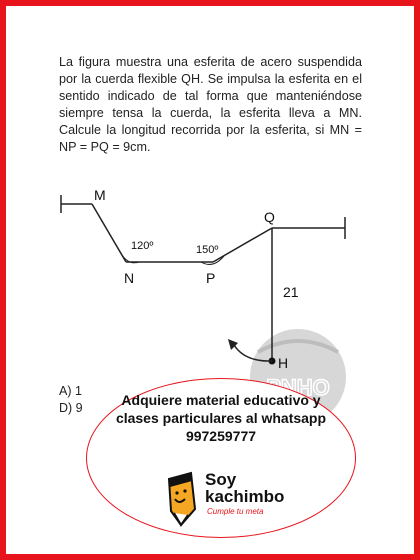  What do you see at coordinates (207, 250) in the screenshot?
I see `label-angle-p: 150º` at bounding box center [207, 250].